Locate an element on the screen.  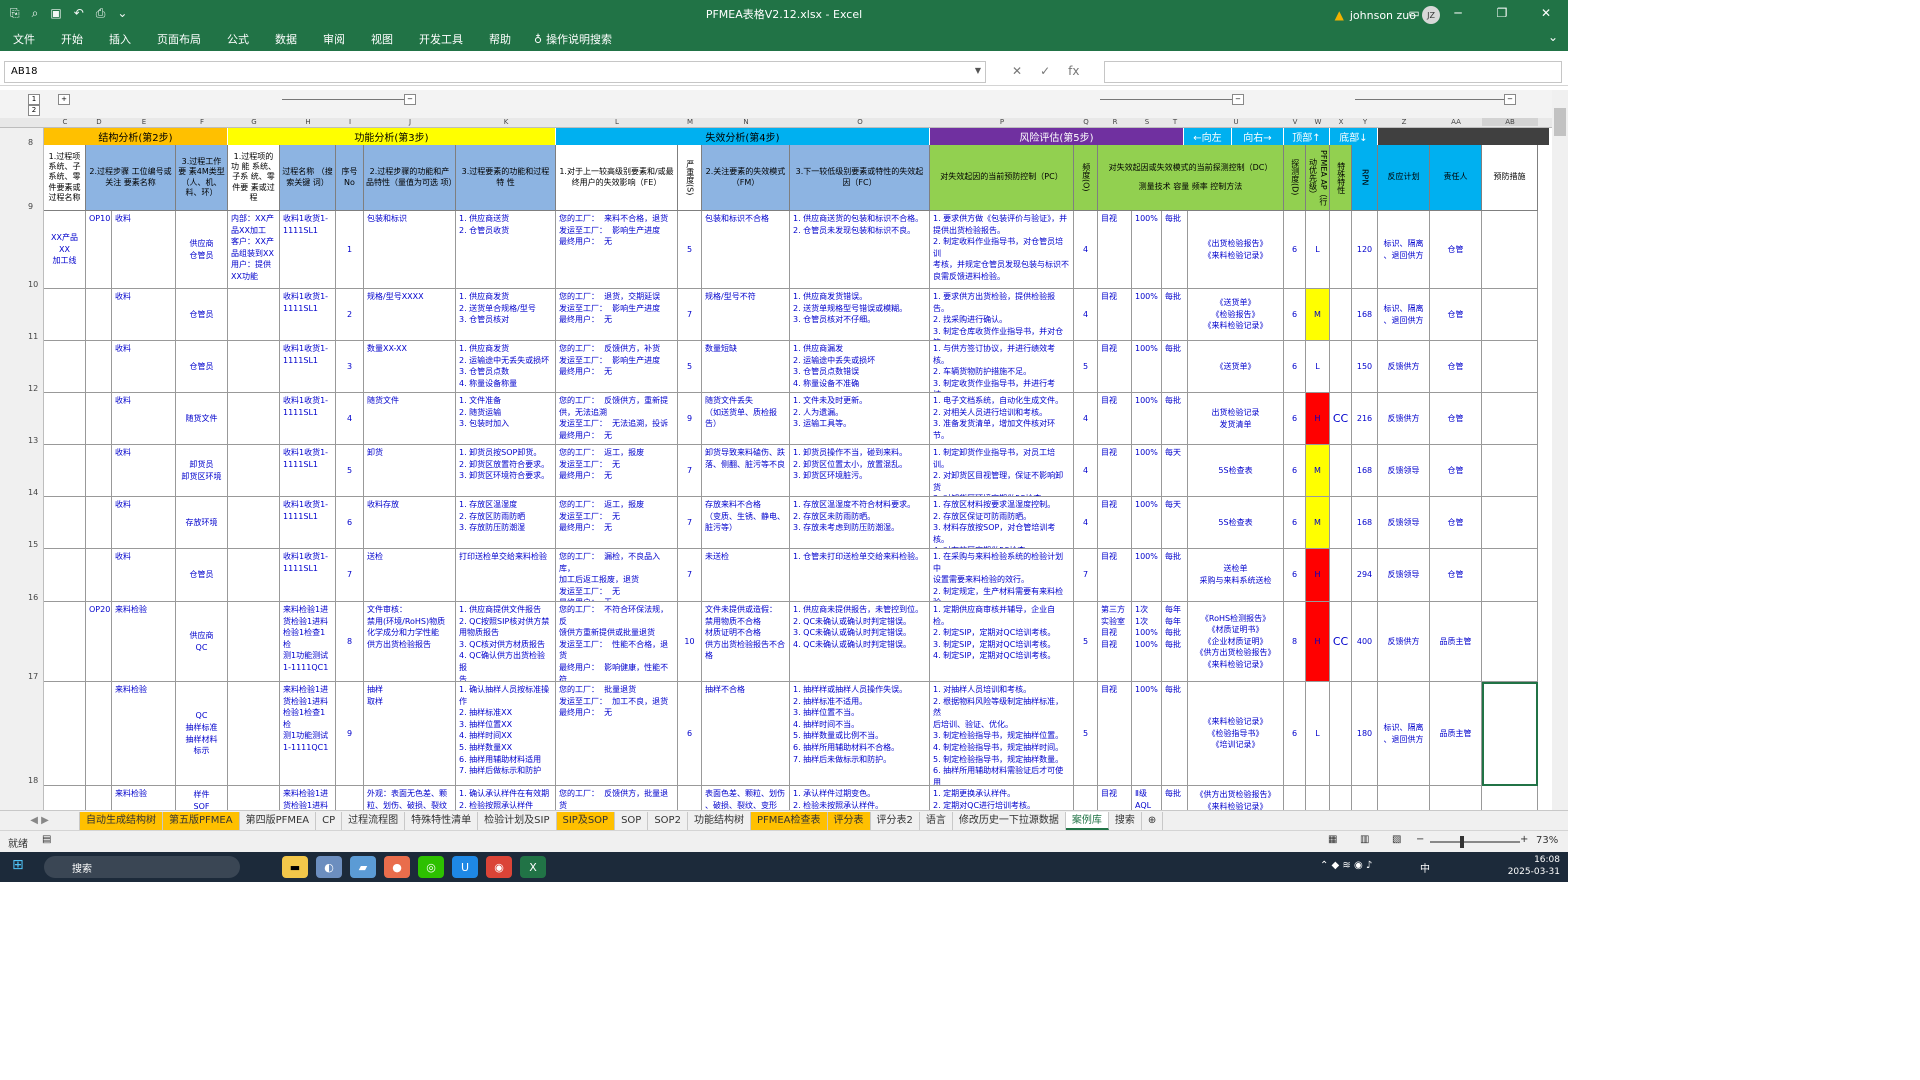
column-header: H is located at coordinates (308, 122).